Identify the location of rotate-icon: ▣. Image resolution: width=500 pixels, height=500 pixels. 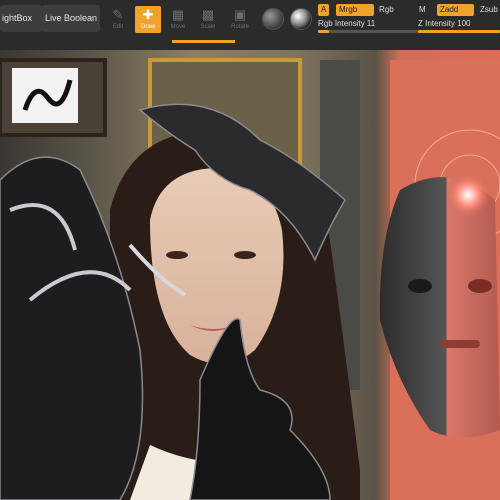
(240, 14).